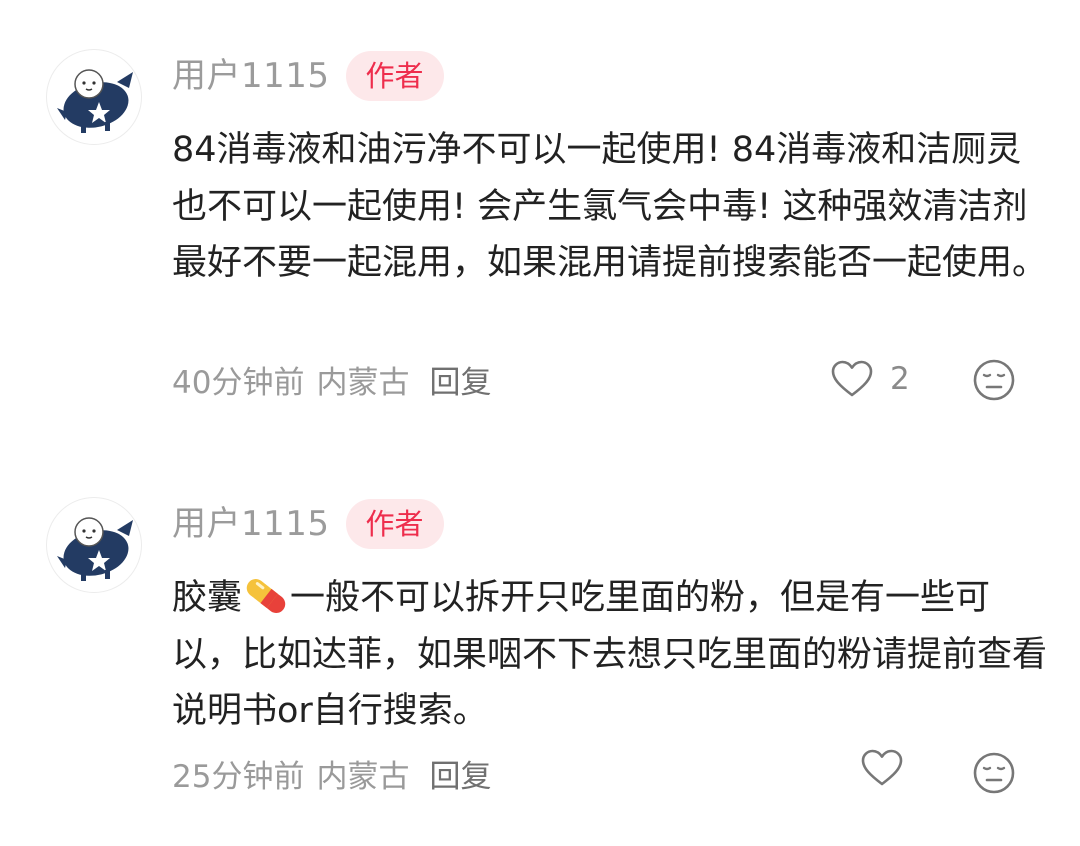 This screenshot has width=1080, height=846. What do you see at coordinates (266, 596) in the screenshot?
I see `pill-emoji` at bounding box center [266, 596].